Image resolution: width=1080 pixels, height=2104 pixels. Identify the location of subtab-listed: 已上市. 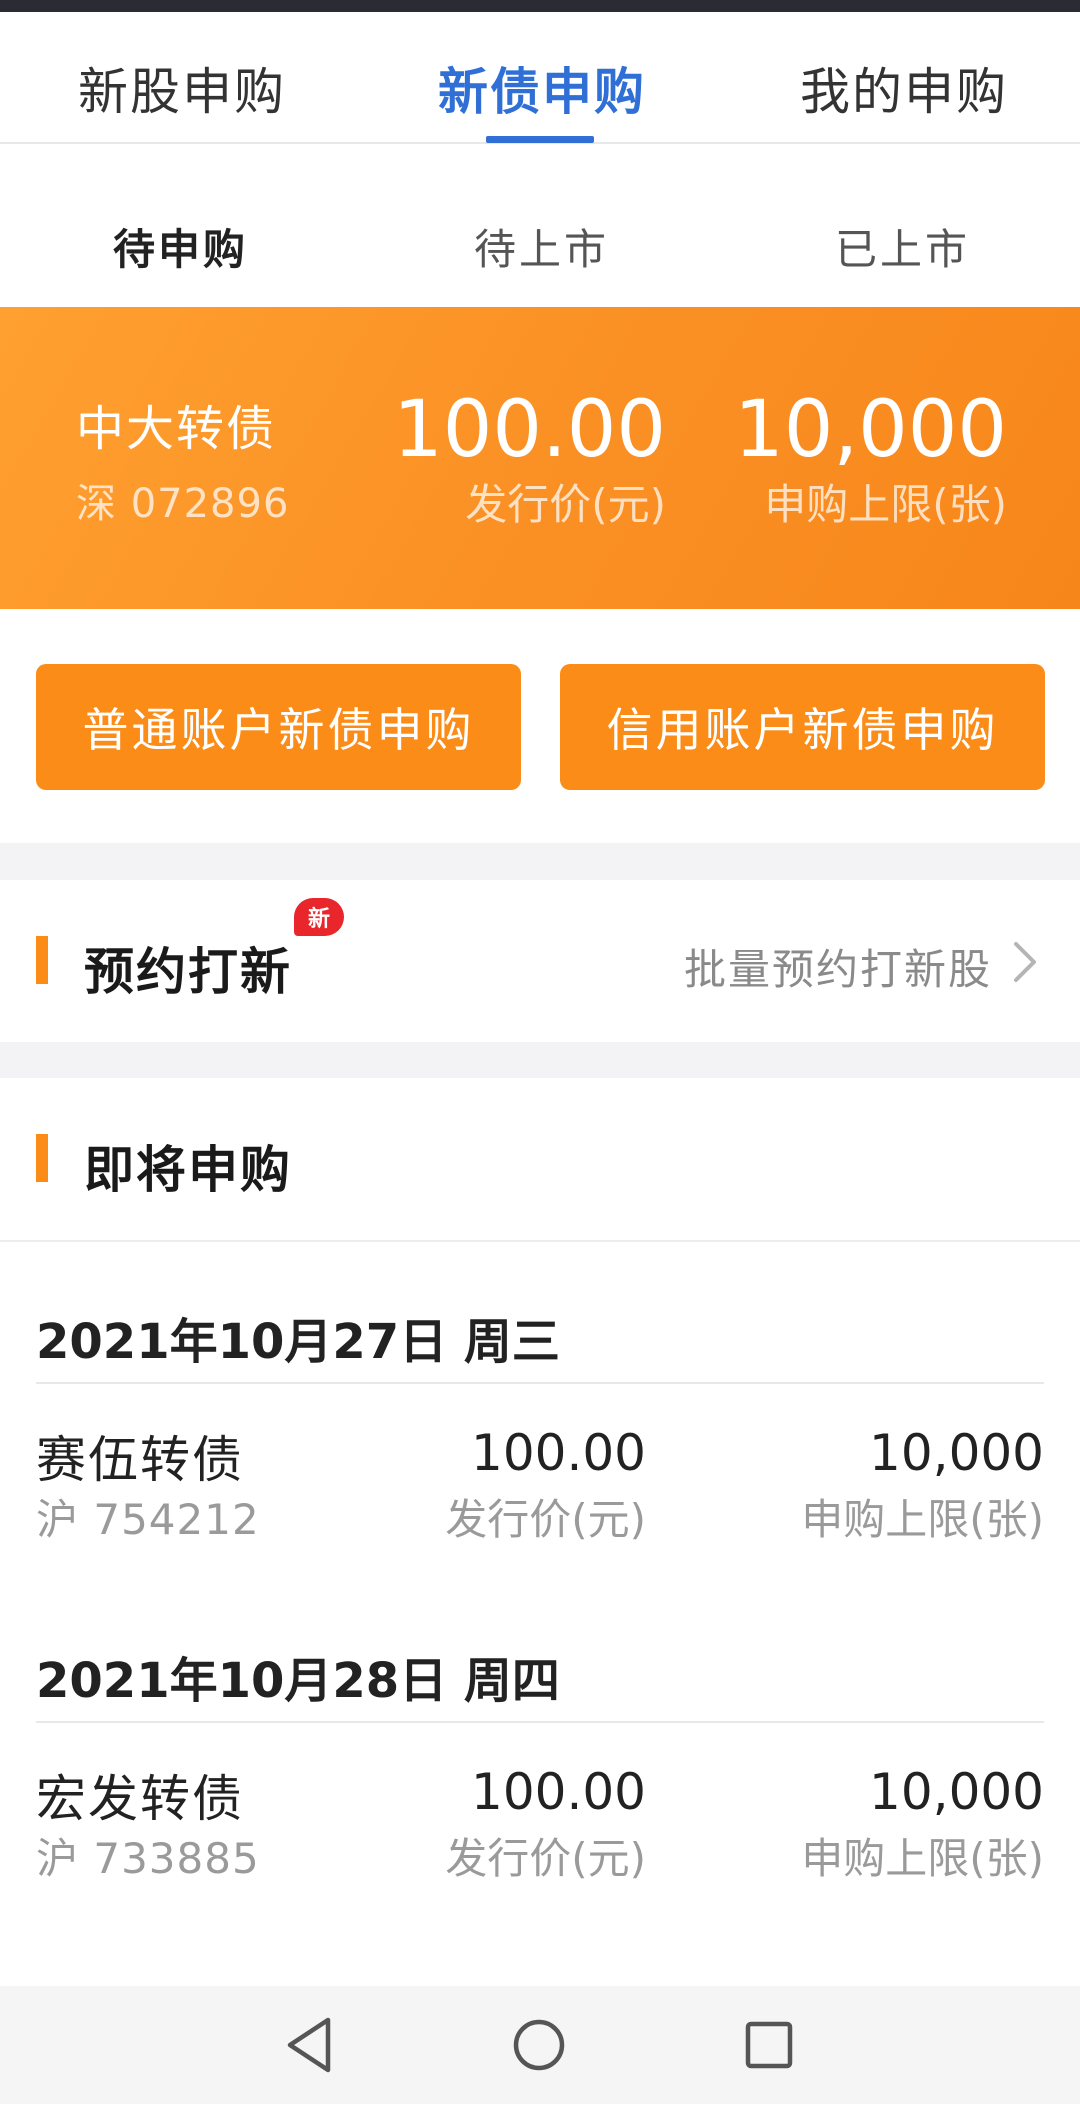
(902, 246).